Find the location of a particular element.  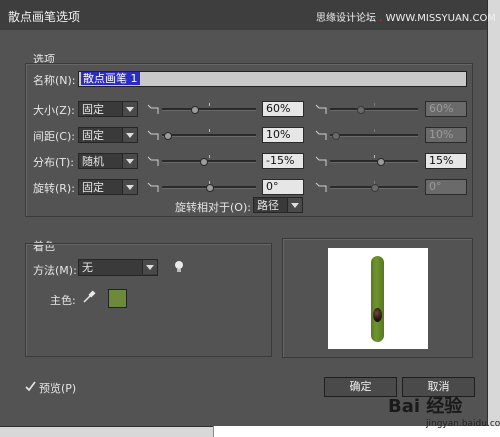

name-input: 散点画笔 1 is located at coordinates (272, 79).